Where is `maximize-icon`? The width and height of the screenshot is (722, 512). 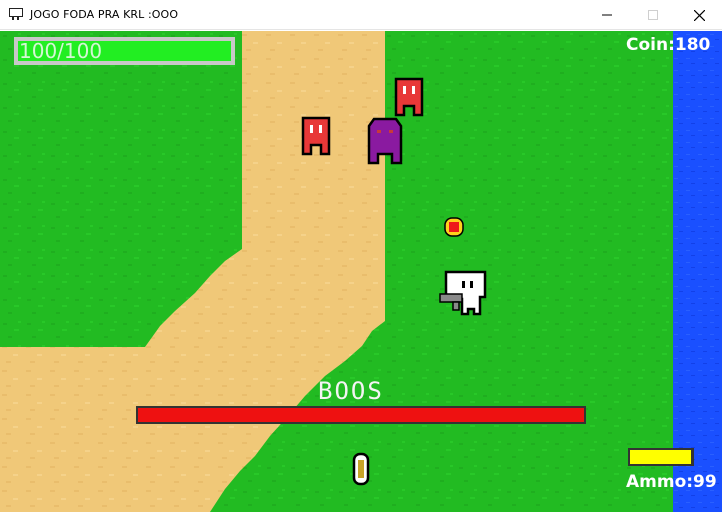
maximize-icon is located at coordinates (653, 15).